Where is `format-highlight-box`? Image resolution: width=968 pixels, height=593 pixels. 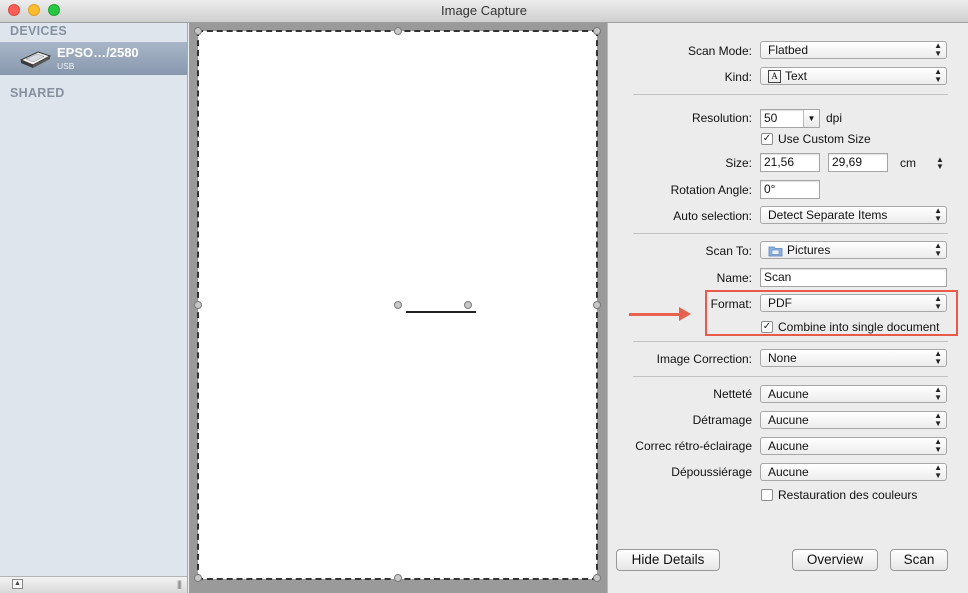
format-highlight-box is located at coordinates (831, 313).